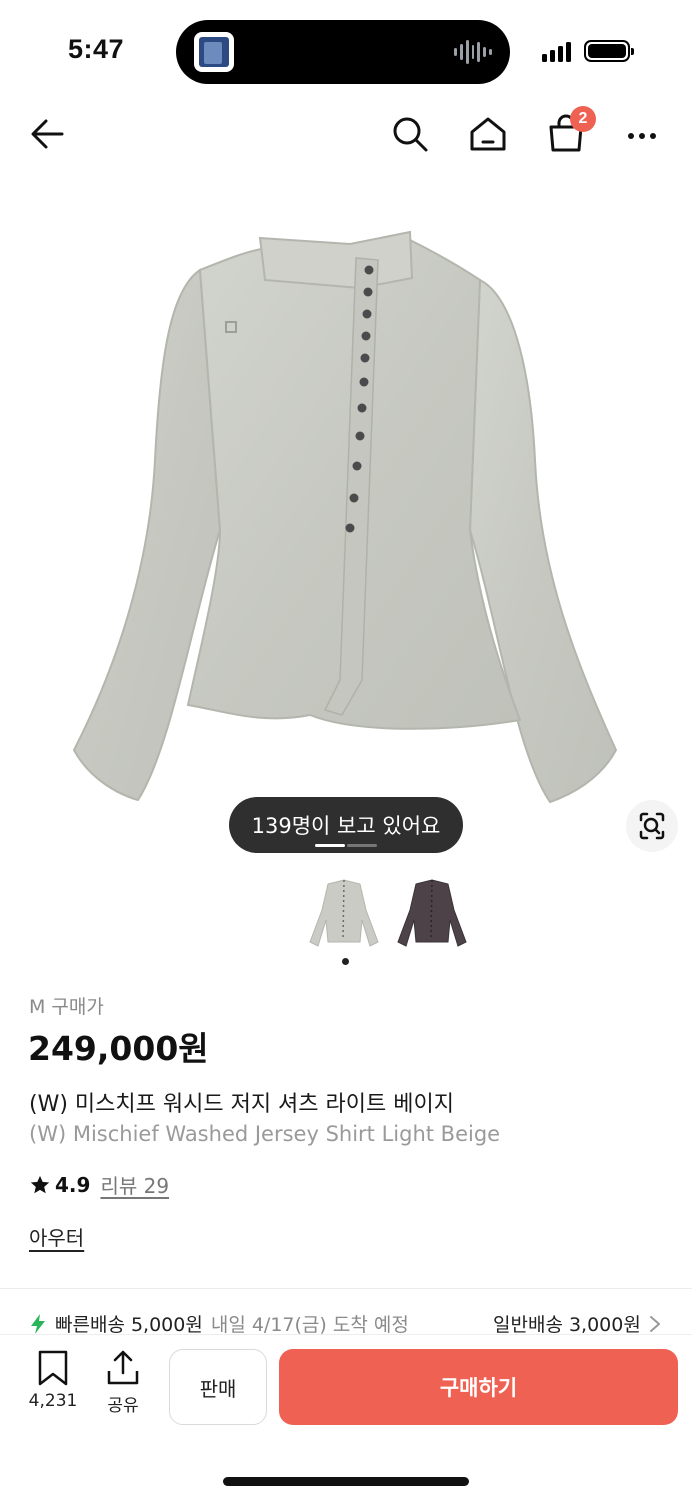  What do you see at coordinates (99, 1184) in the screenshot?
I see `rating-row: 4.9 리뷰 29` at bounding box center [99, 1184].